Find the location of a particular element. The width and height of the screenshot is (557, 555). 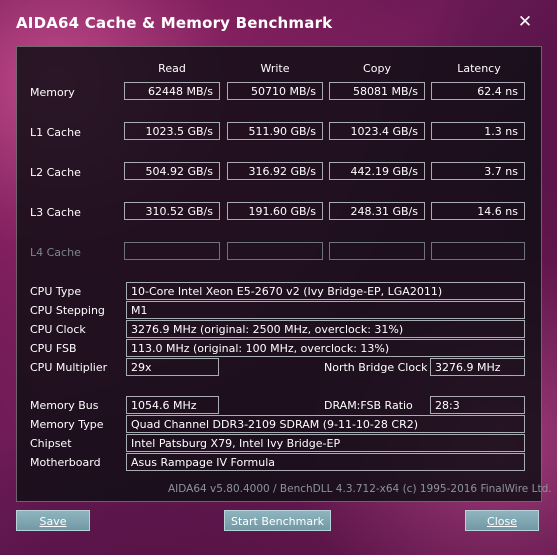

cpu-type-label: CPU Type is located at coordinates (56, 291).